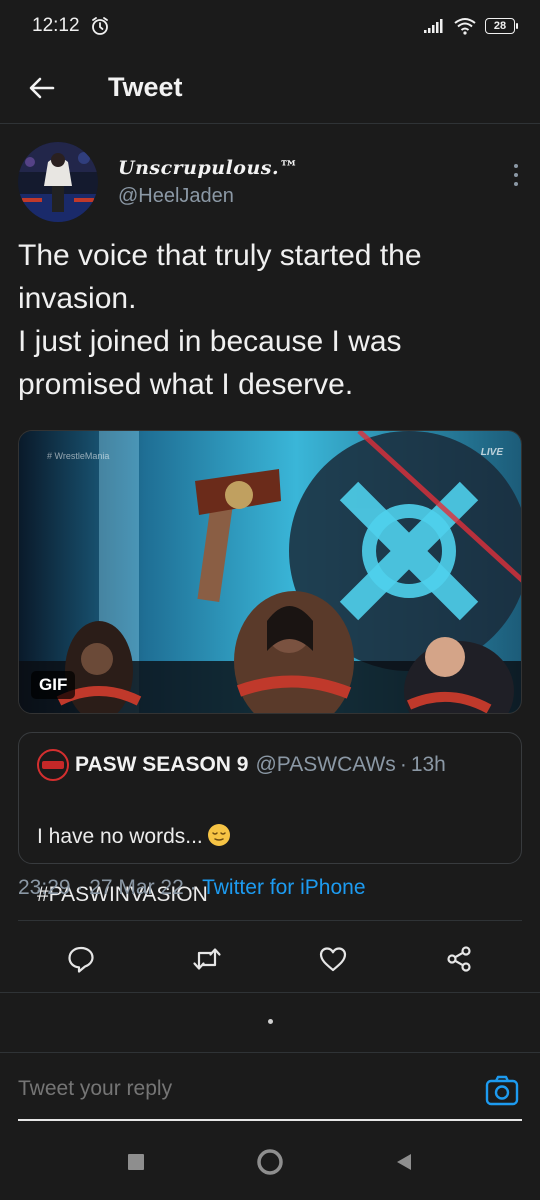 The height and width of the screenshot is (1200, 540). I want to click on home-button, so click(270, 1162).